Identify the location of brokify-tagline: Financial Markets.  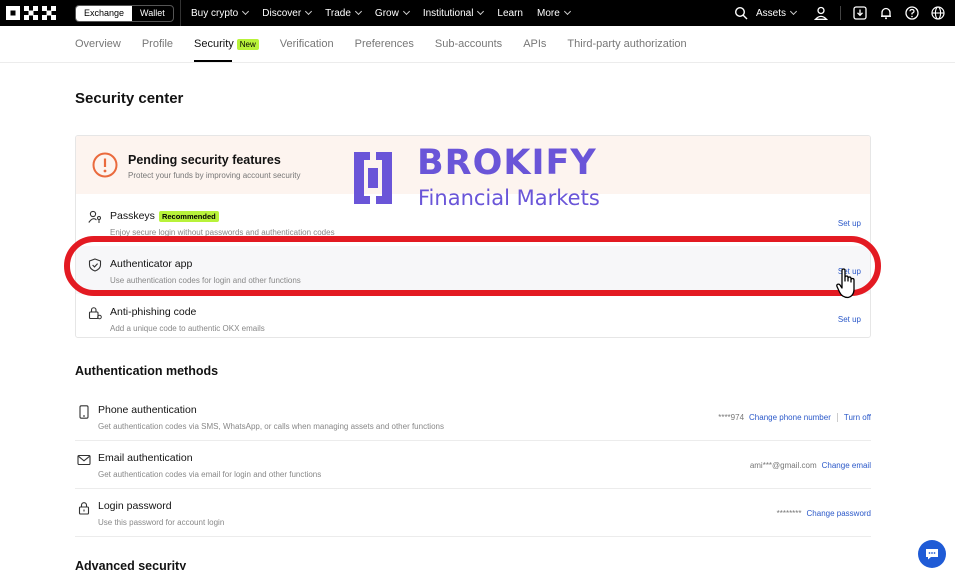
(509, 198).